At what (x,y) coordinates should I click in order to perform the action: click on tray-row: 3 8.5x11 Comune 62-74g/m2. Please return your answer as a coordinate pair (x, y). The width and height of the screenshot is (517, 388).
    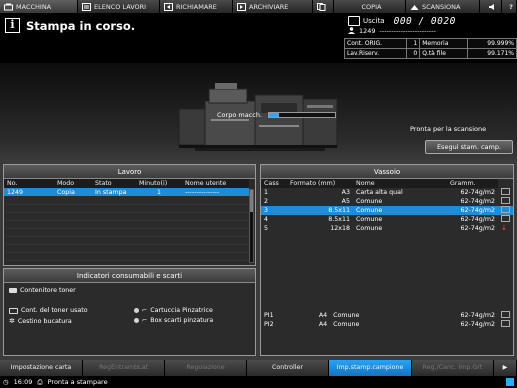
    Looking at the image, I should click on (387, 210).